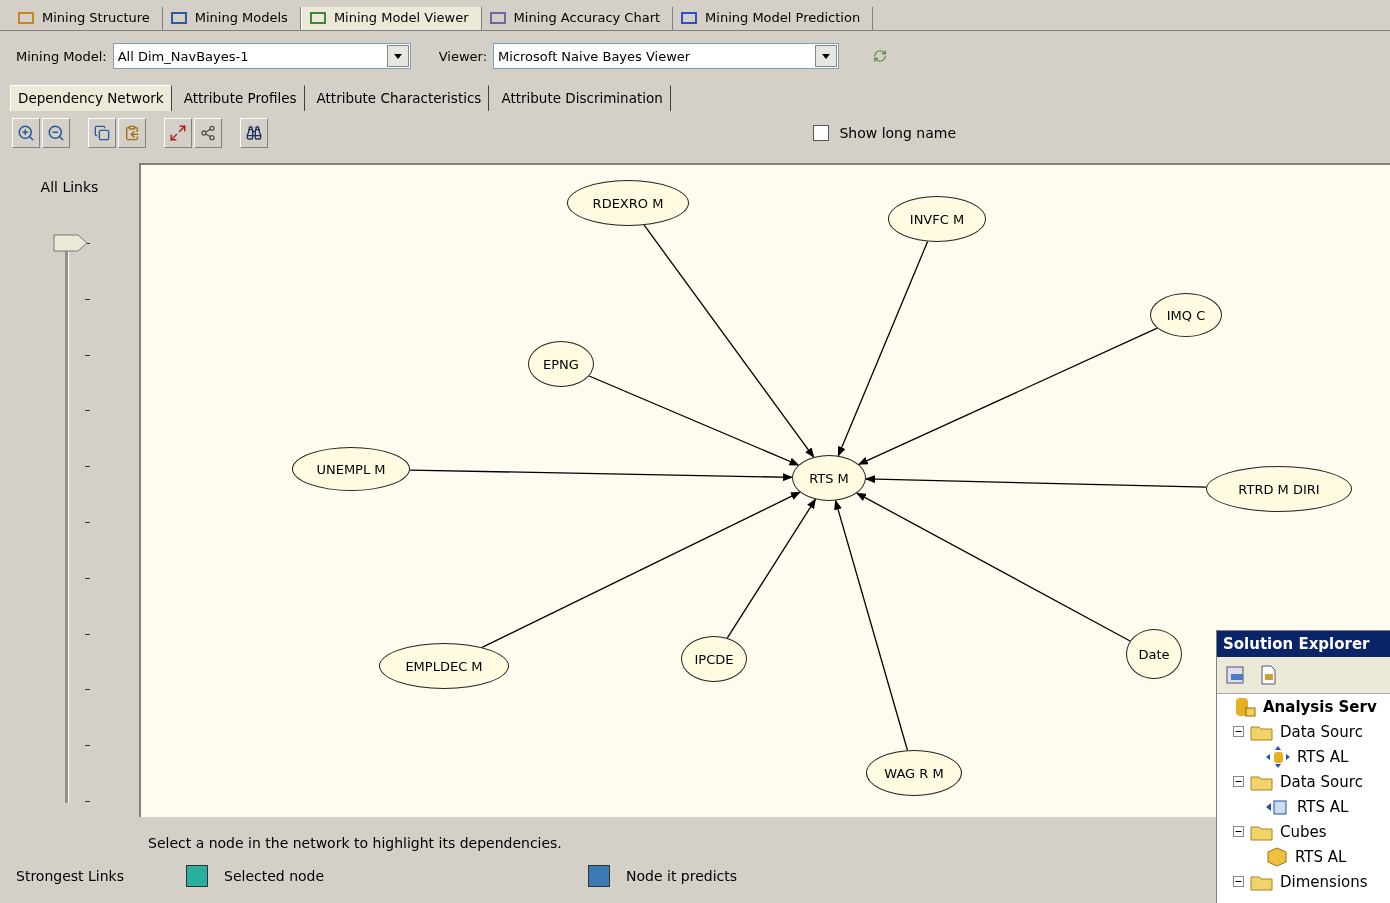 This screenshot has width=1390, height=903. I want to click on network-node: IMQ C, so click(1186, 315).